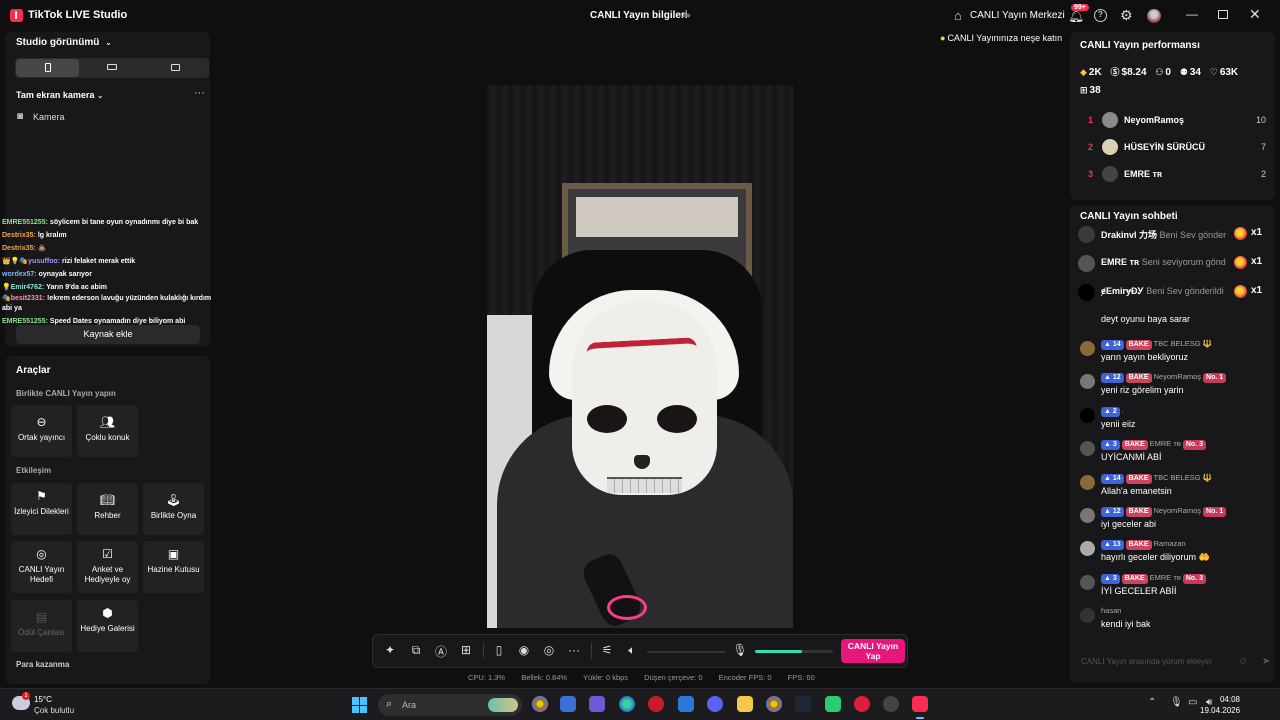  Describe the element at coordinates (1176, 121) in the screenshot. I see `ranking-row: 1 NeyomRamoş 10` at that location.